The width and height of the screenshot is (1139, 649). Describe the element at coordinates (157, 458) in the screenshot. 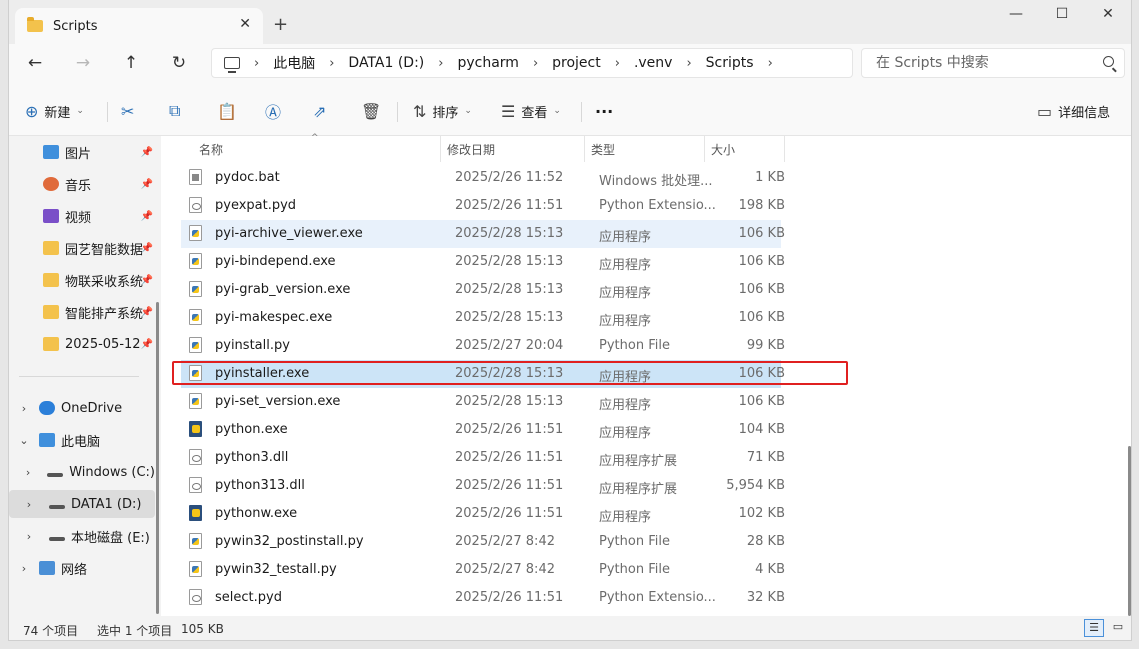

I see `sidebar-scrollbar` at that location.